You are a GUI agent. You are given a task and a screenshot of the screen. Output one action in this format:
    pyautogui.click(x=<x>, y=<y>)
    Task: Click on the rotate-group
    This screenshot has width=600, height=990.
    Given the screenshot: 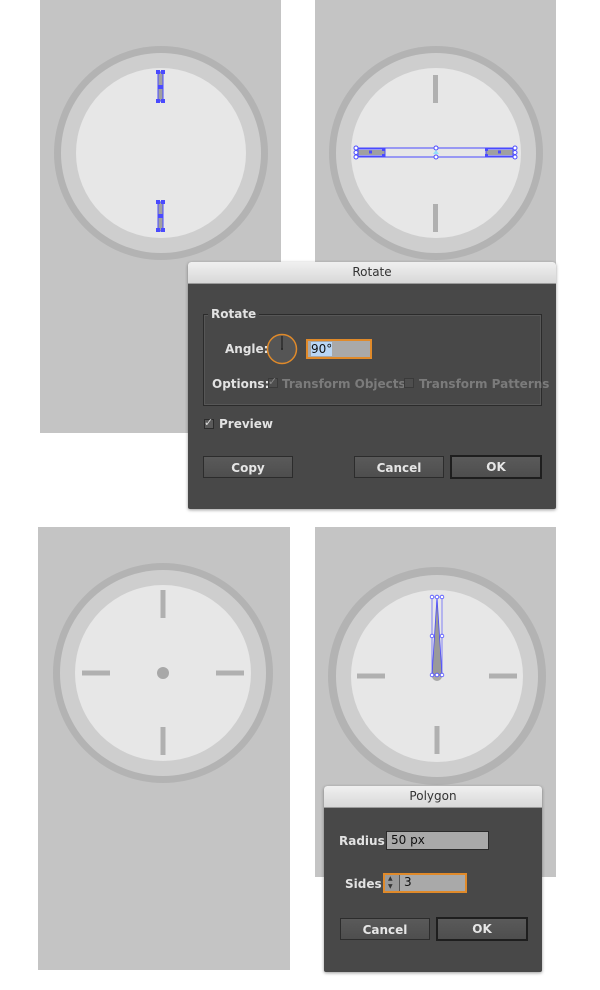 What is the action you would take?
    pyautogui.click(x=372, y=360)
    